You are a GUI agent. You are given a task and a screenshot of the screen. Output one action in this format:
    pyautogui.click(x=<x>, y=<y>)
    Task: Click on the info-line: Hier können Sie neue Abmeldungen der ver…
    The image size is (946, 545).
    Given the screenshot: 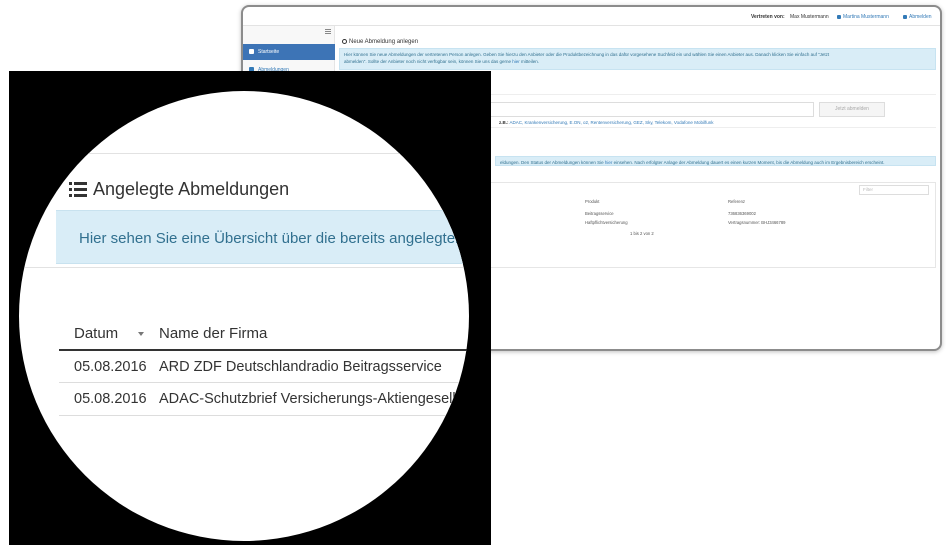 What is the action you would take?
    pyautogui.click(x=587, y=54)
    